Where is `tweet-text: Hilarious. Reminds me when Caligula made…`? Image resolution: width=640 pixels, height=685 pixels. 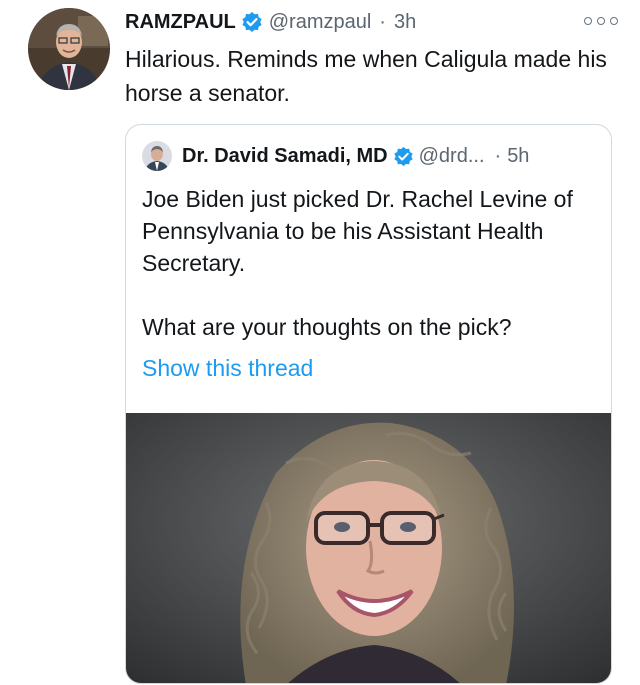 tweet-text: Hilarious. Reminds me when Caligula made… is located at coordinates (366, 76).